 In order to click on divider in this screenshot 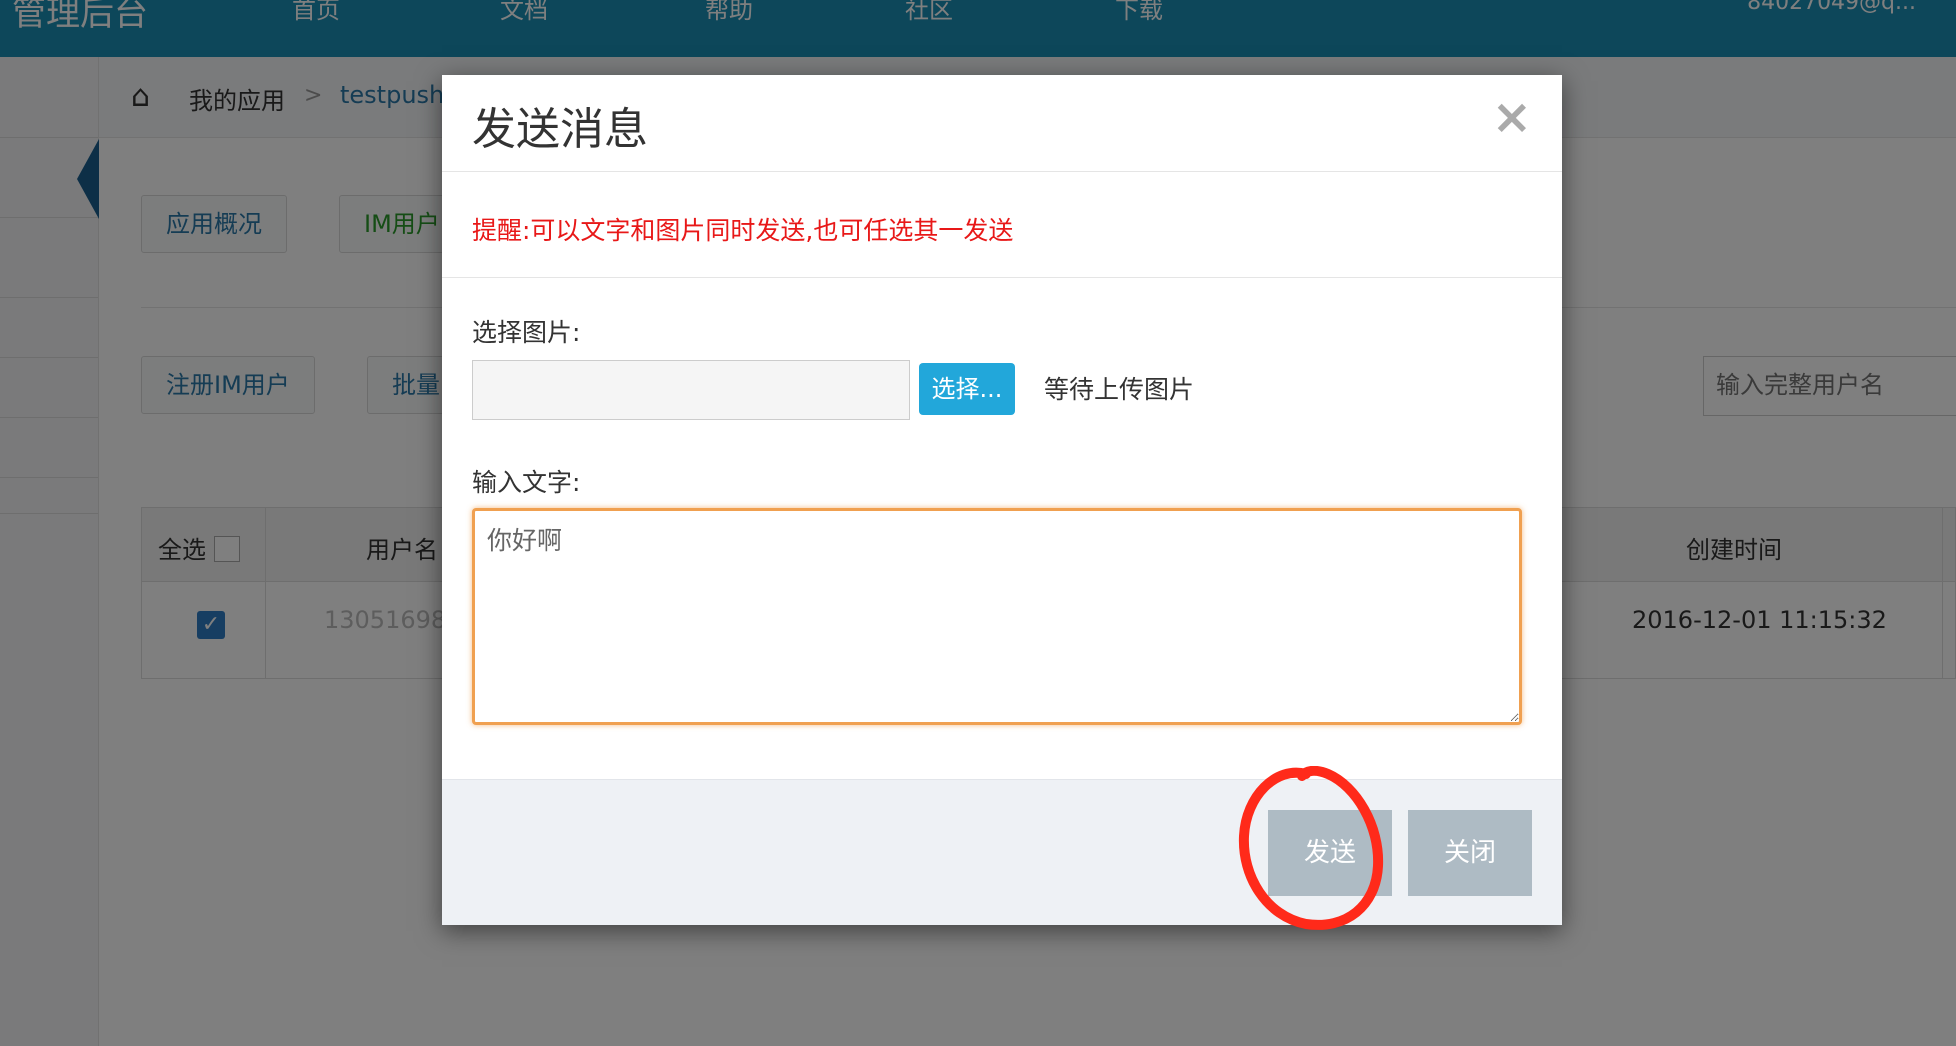, I will do `click(1002, 277)`.